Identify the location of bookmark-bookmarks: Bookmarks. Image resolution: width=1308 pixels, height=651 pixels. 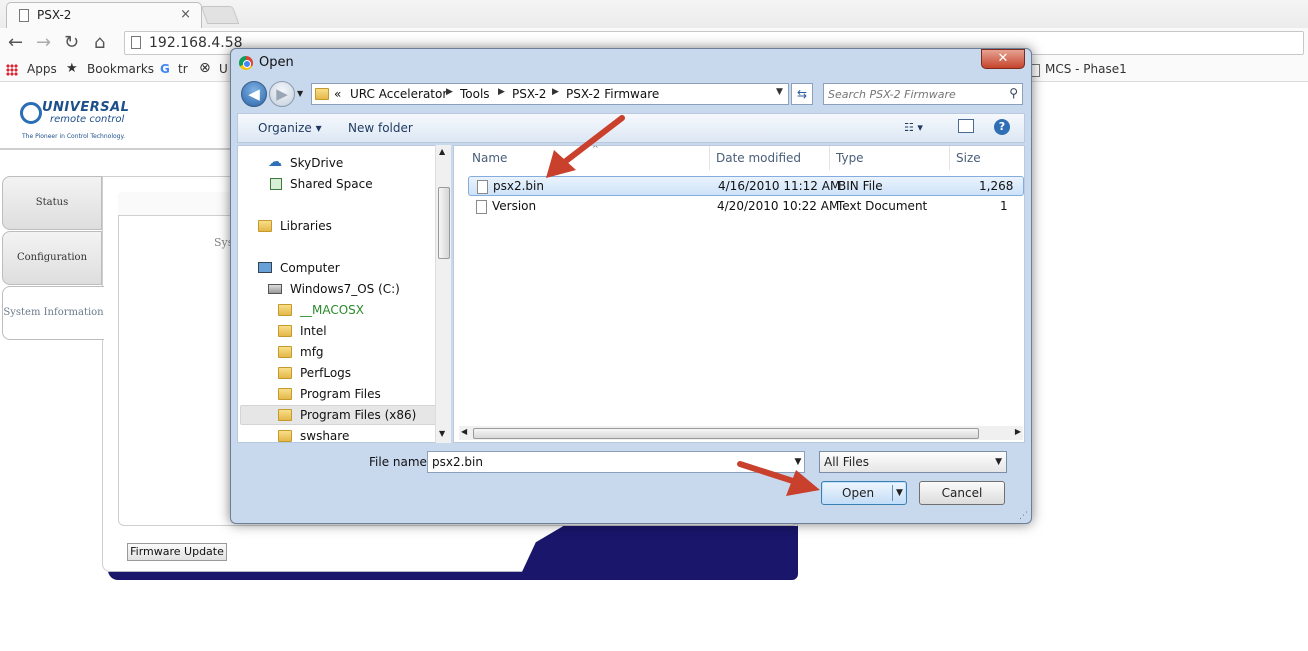
(120, 69).